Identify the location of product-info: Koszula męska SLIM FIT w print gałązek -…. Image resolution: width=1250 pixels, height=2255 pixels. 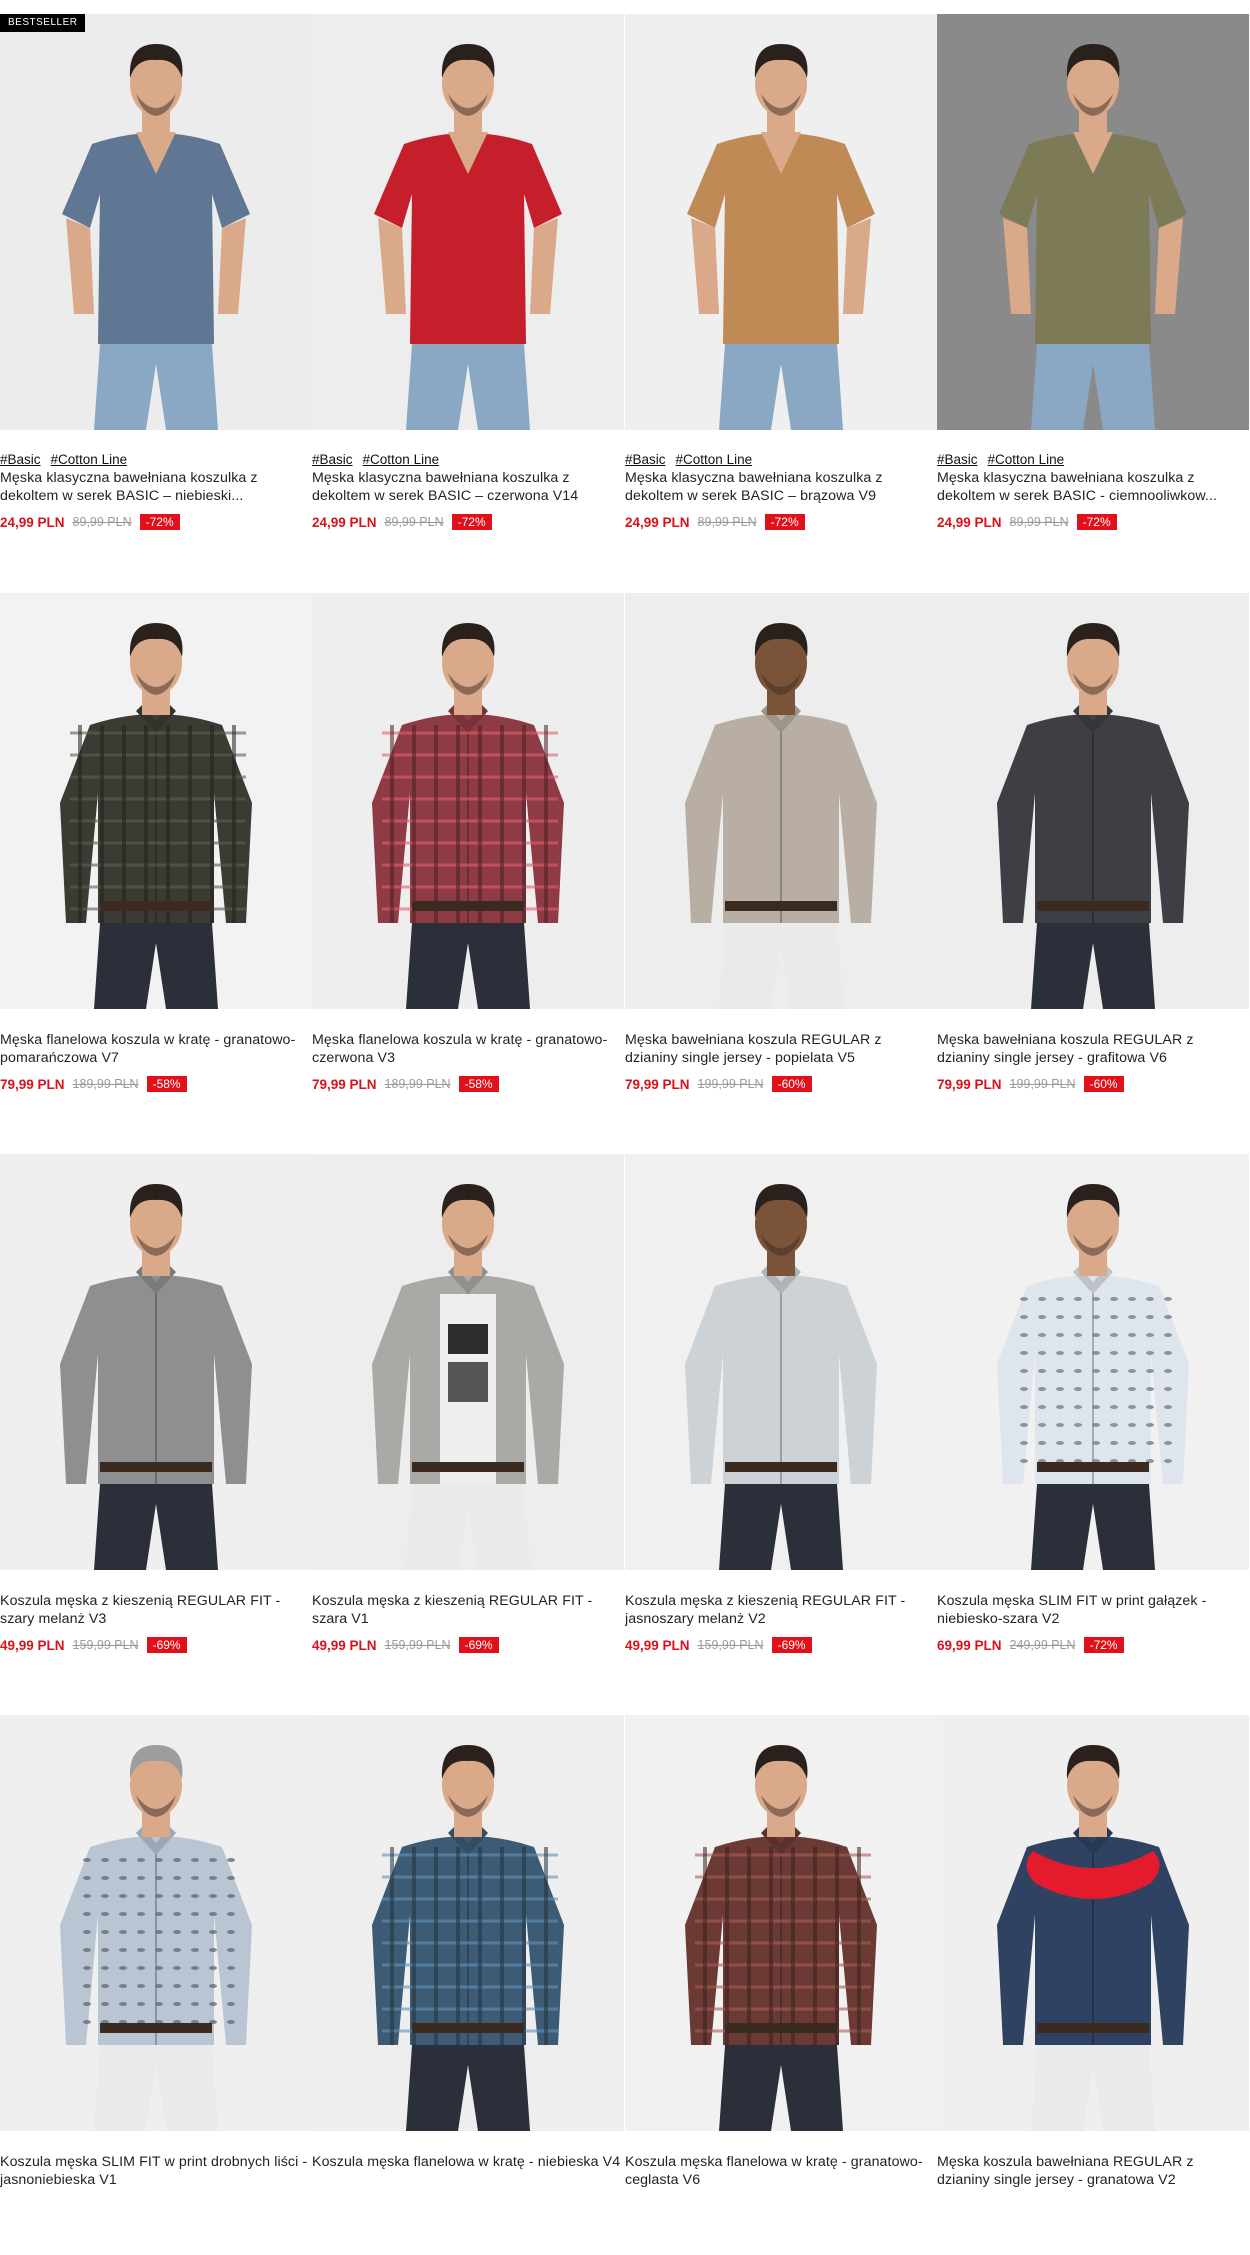
(1093, 1612).